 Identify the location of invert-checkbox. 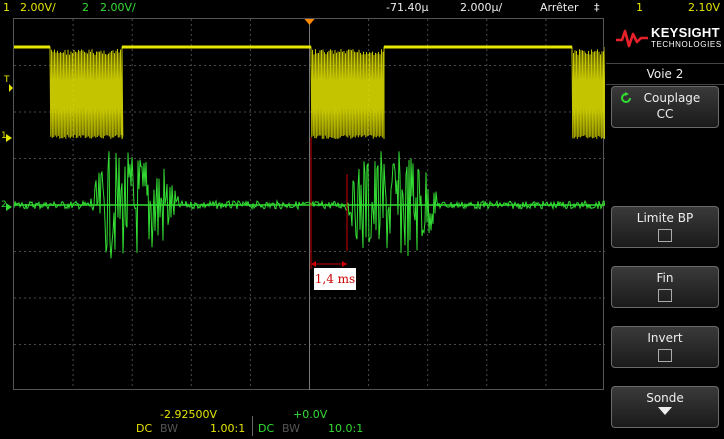
(665, 355).